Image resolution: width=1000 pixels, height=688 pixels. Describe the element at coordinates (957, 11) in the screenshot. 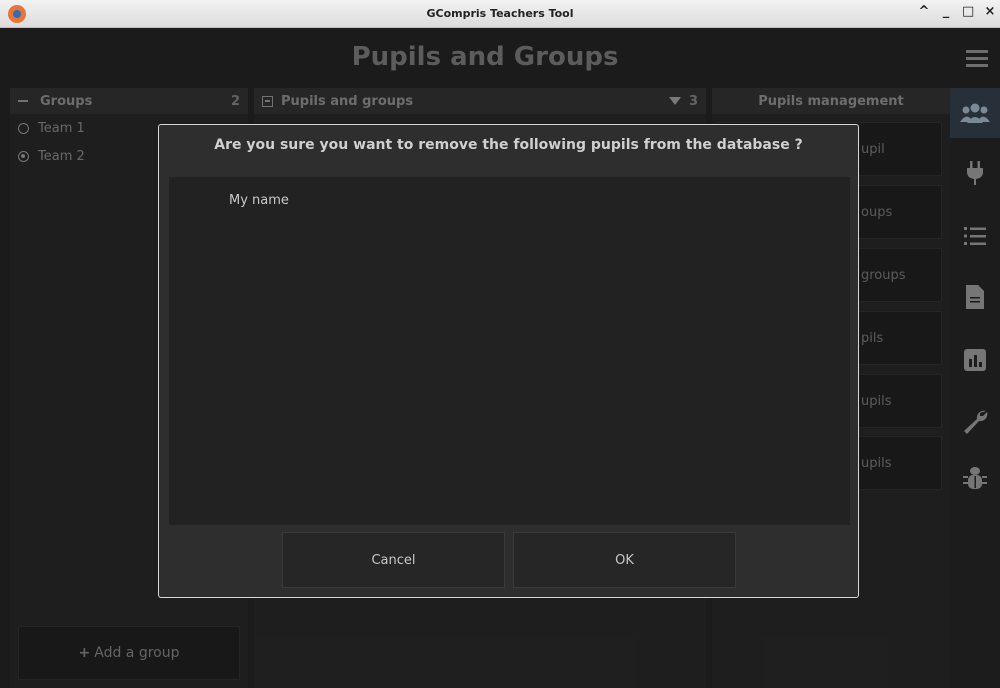

I see `window-controls: ^ _ □ ×` at that location.